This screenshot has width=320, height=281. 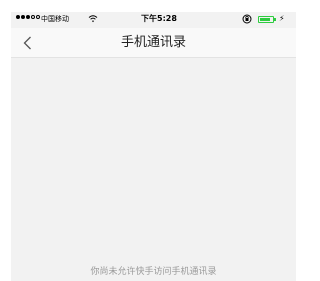 What do you see at coordinates (55, 19) in the screenshot?
I see `carrier-name: 中国移动` at bounding box center [55, 19].